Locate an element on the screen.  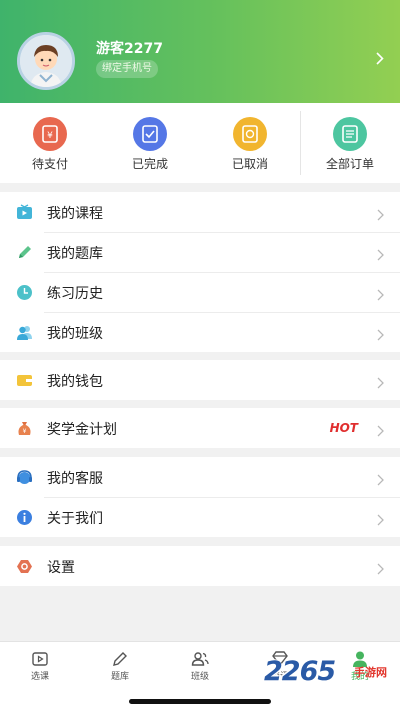
all-orders-icon is located at coordinates (350, 134).